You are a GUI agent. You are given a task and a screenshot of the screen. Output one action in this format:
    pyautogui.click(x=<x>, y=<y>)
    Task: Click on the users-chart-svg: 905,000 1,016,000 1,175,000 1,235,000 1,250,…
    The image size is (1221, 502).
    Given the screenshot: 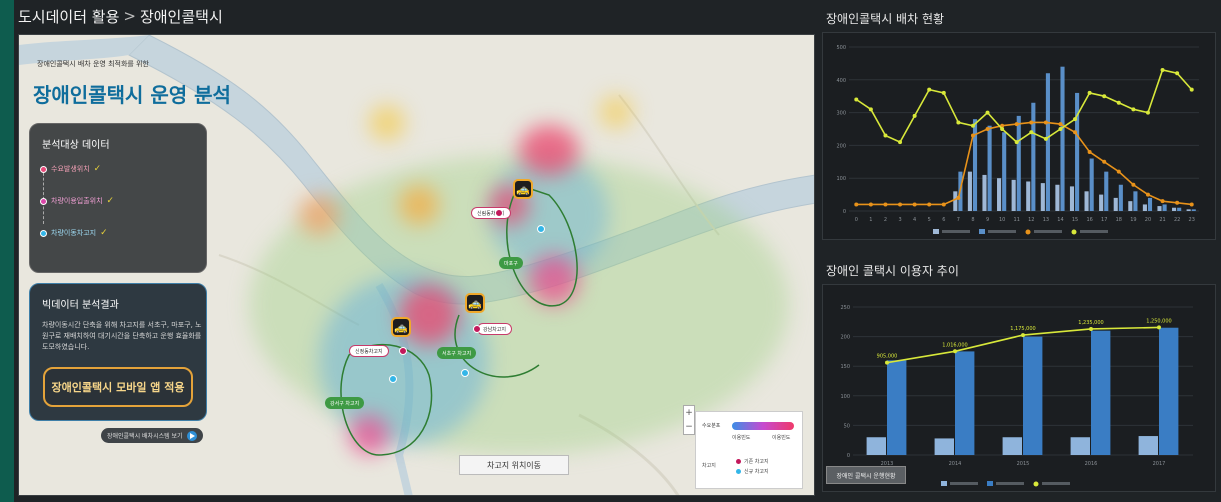 What is the action you would take?
    pyautogui.click(x=1016, y=396)
    